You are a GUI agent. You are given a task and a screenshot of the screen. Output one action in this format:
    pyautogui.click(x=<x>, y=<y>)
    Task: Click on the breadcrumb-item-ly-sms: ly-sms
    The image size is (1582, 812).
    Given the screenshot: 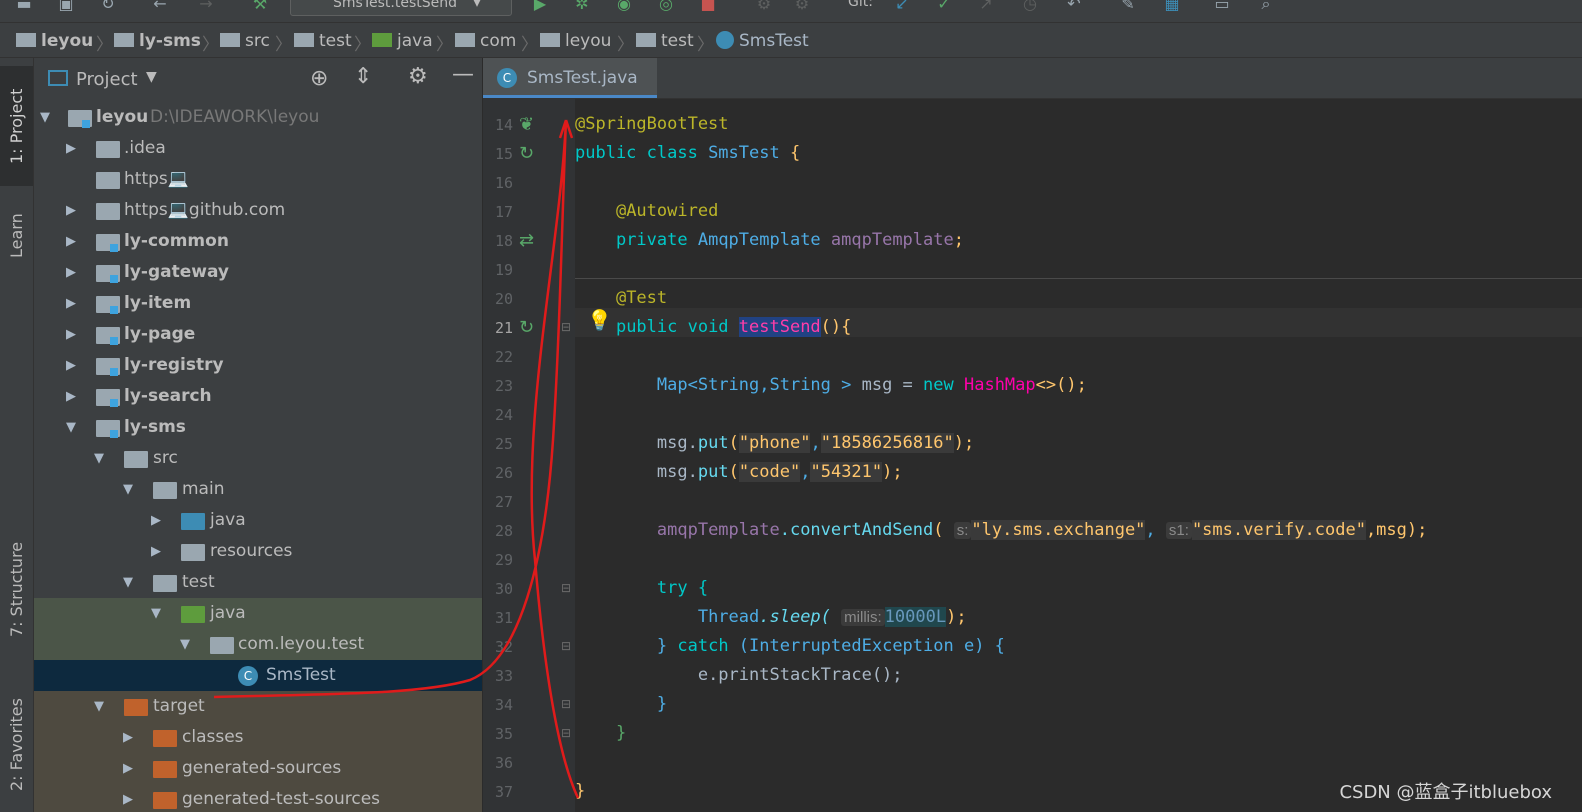 What is the action you would take?
    pyautogui.click(x=157, y=41)
    